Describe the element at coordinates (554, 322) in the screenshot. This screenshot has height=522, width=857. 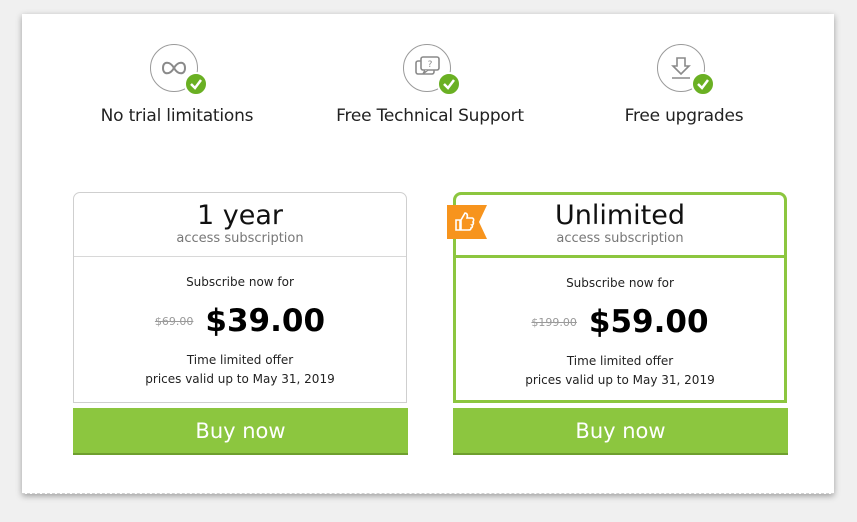
I see `old-price: $199.00` at that location.